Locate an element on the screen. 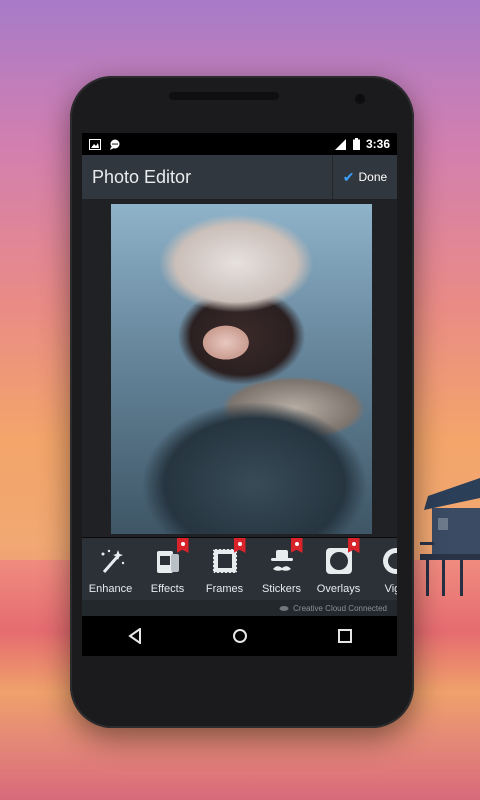  tool-stickers: Stickers is located at coordinates (281, 569).